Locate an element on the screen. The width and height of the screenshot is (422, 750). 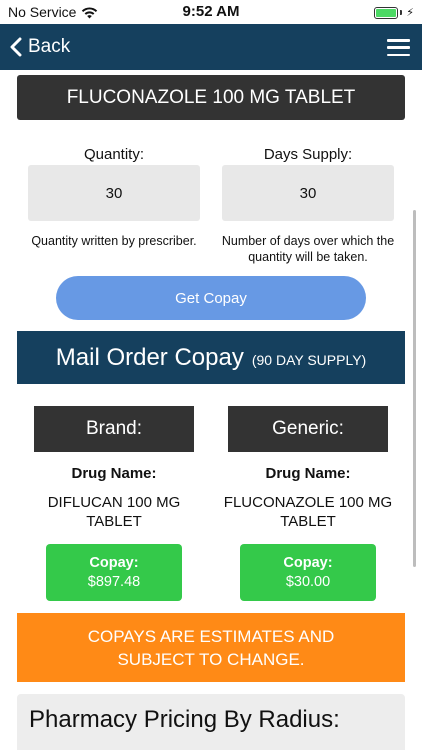
drug-title: FLUCONAZOLE 100 MG TABLET is located at coordinates (211, 97).